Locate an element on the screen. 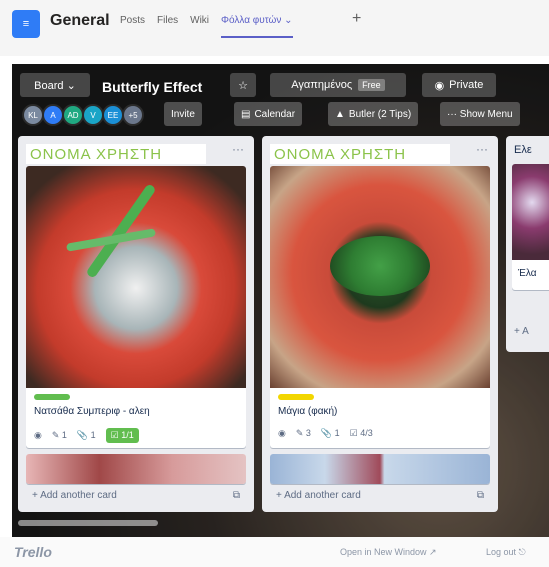 This screenshot has height=567, width=549. visibility-label: Private is located at coordinates (466, 85).